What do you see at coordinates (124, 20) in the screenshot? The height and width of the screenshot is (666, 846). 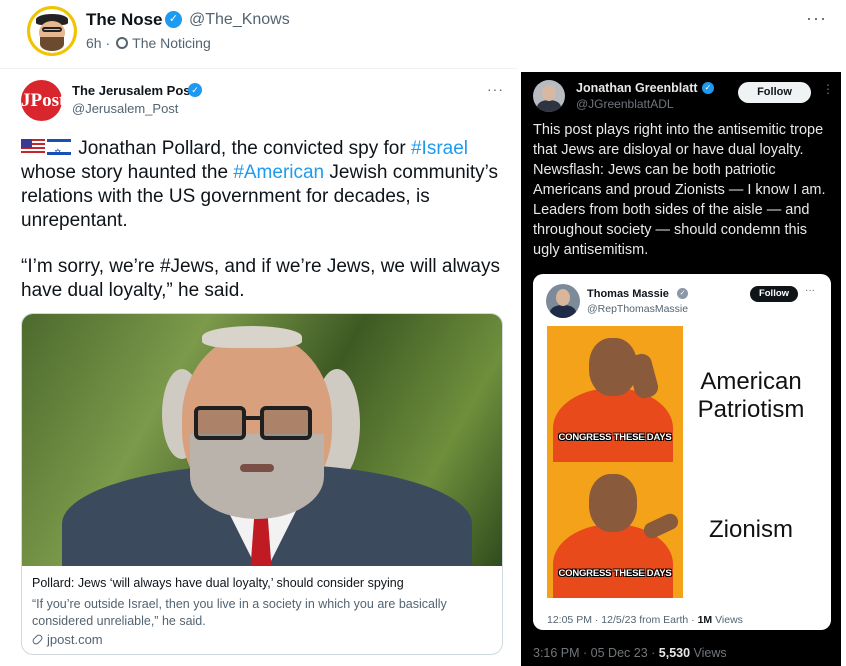 I see `outer-author-name: The Nose` at bounding box center [124, 20].